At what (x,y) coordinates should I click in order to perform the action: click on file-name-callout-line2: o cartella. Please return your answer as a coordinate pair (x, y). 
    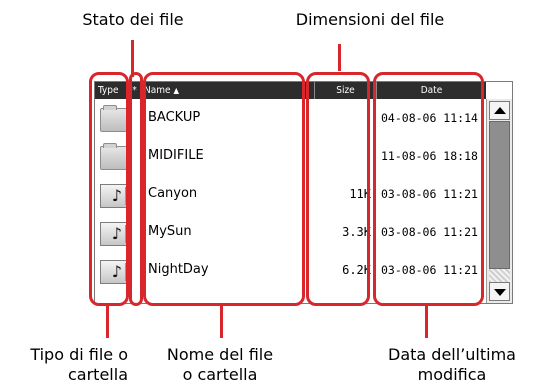
    Looking at the image, I should click on (220, 374).